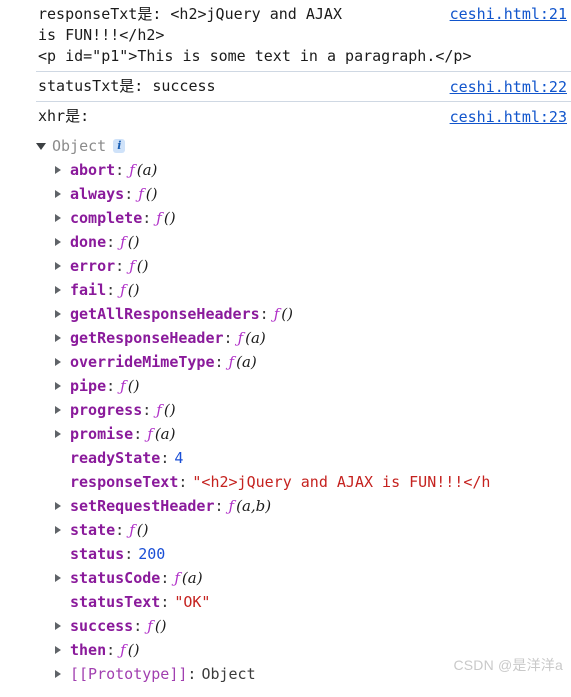  Describe the element at coordinates (129, 674) in the screenshot. I see `property-key: [[Prototype]]` at that location.